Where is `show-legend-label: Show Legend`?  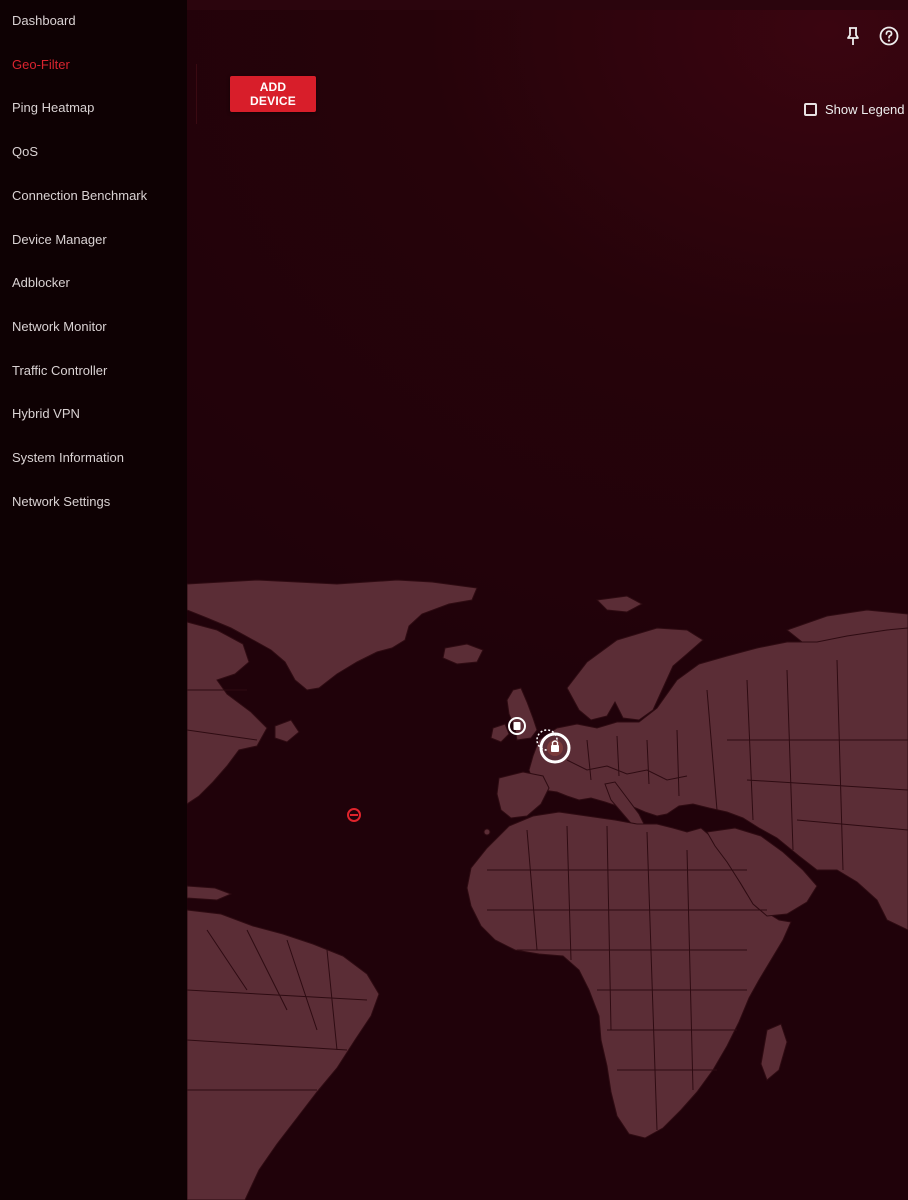
show-legend-label: Show Legend is located at coordinates (865, 109).